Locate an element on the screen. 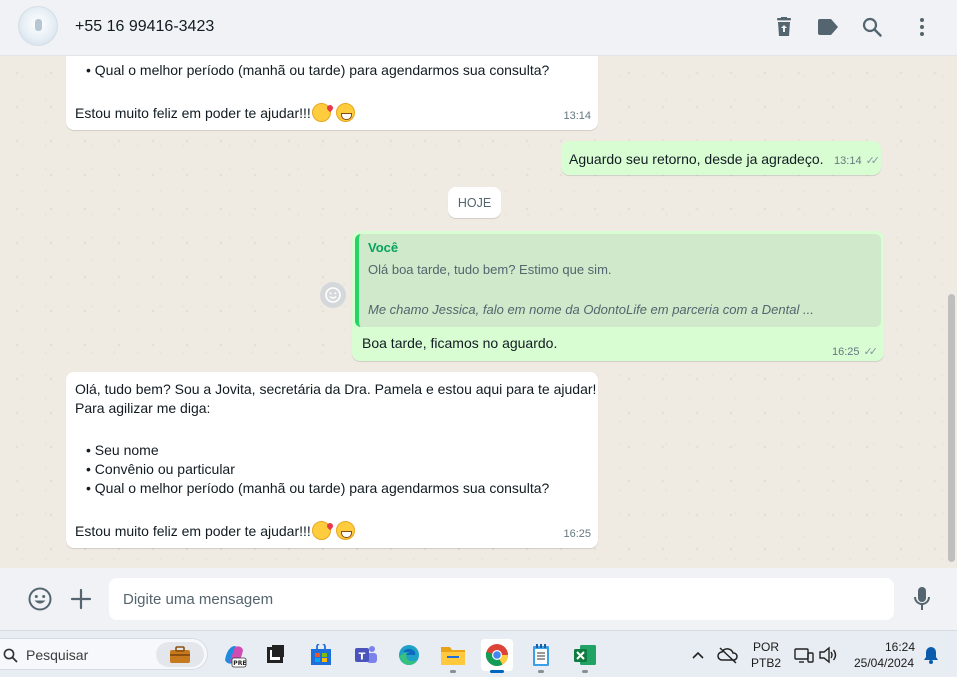  briefcase-icon is located at coordinates (180, 654).